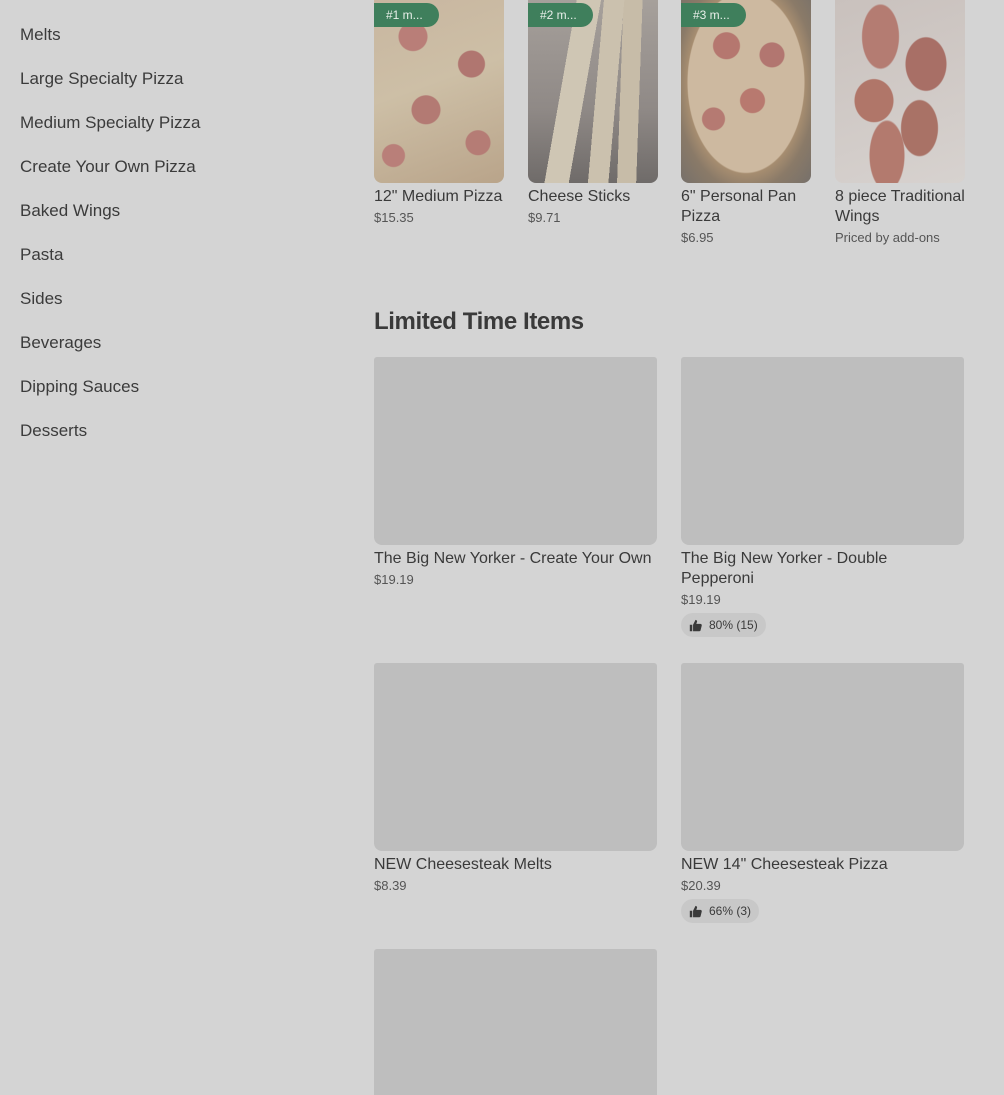 The height and width of the screenshot is (1095, 1004). Describe the element at coordinates (79, 387) in the screenshot. I see `sidebar-item-dipping-sauces: Dipping Sauces` at that location.